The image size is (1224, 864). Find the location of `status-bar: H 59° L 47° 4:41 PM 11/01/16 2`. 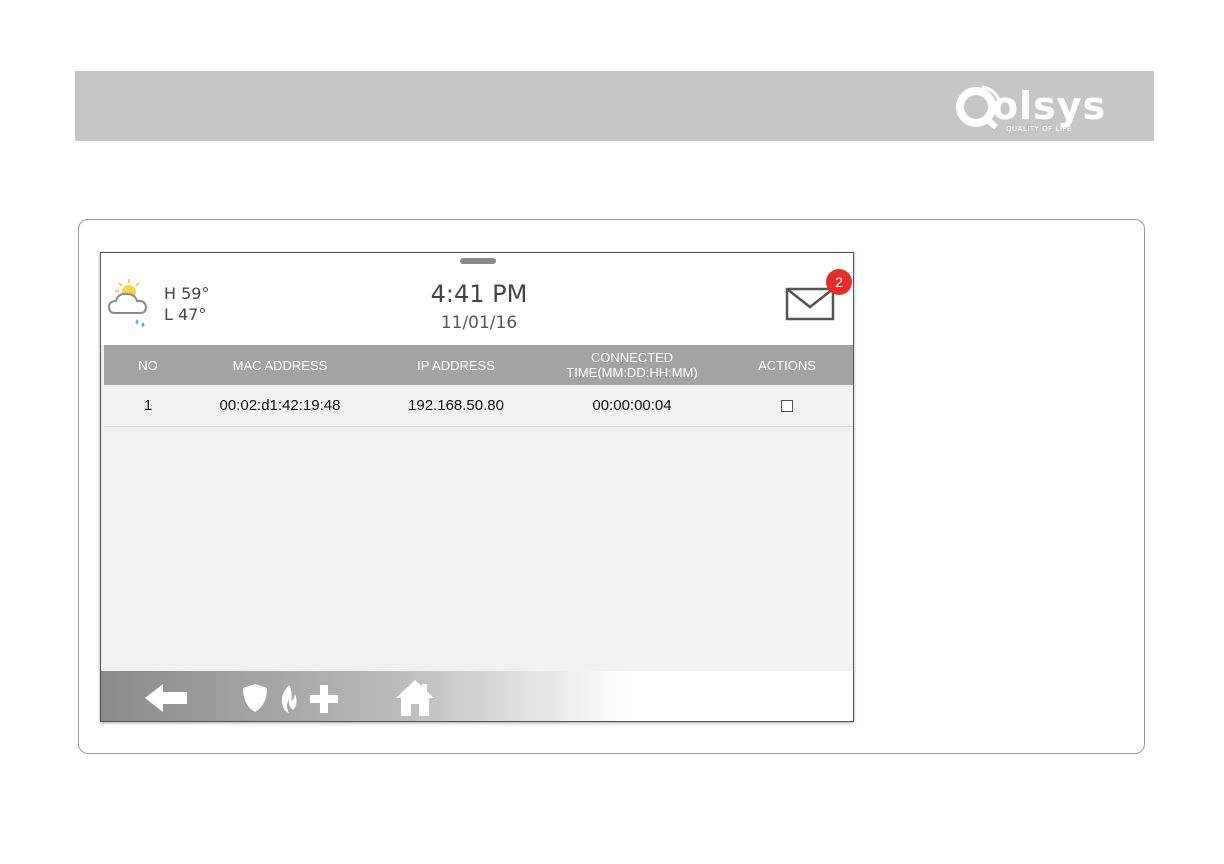

status-bar: H 59° L 47° 4:41 PM 11/01/16 2 is located at coordinates (477, 299).